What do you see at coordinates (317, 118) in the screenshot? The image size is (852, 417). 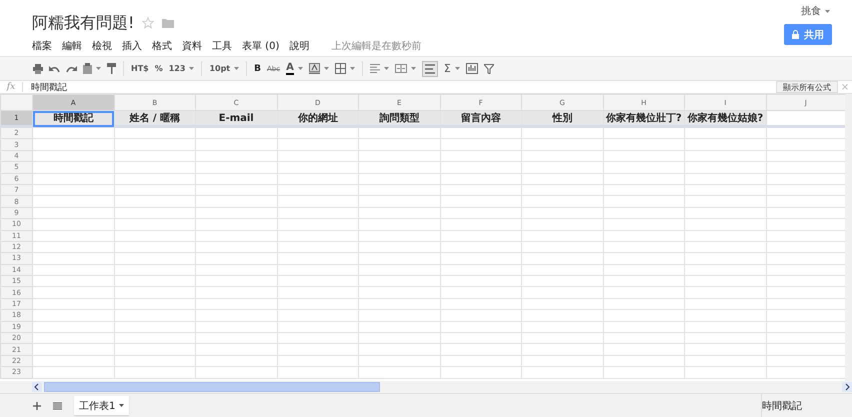 I see `table-cell: 你的網址` at bounding box center [317, 118].